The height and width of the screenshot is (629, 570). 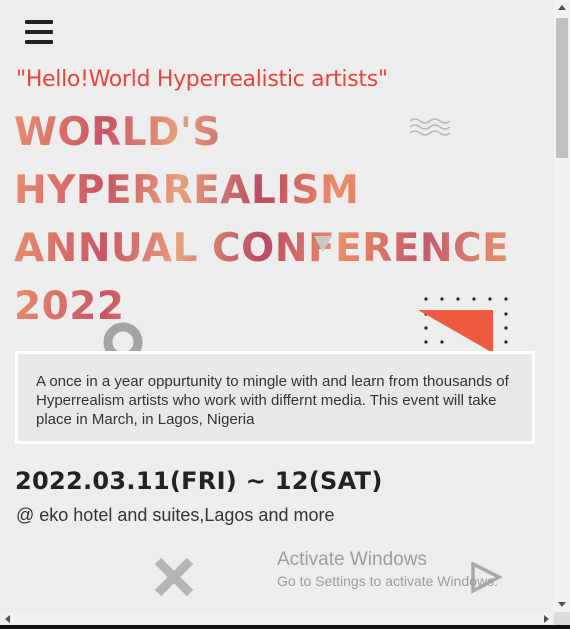 I want to click on hero-title-line: WORLD'S, so click(x=274, y=133).